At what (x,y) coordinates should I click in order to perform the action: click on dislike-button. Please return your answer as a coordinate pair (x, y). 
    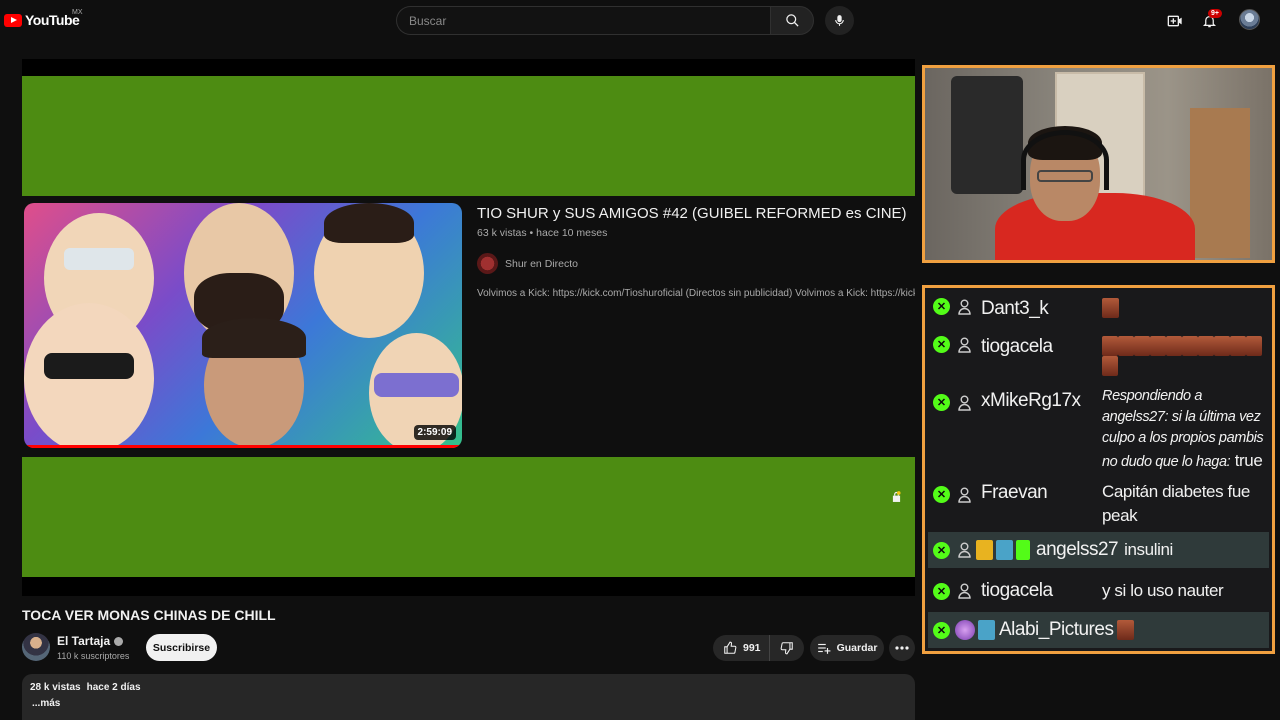
    Looking at the image, I should click on (787, 648).